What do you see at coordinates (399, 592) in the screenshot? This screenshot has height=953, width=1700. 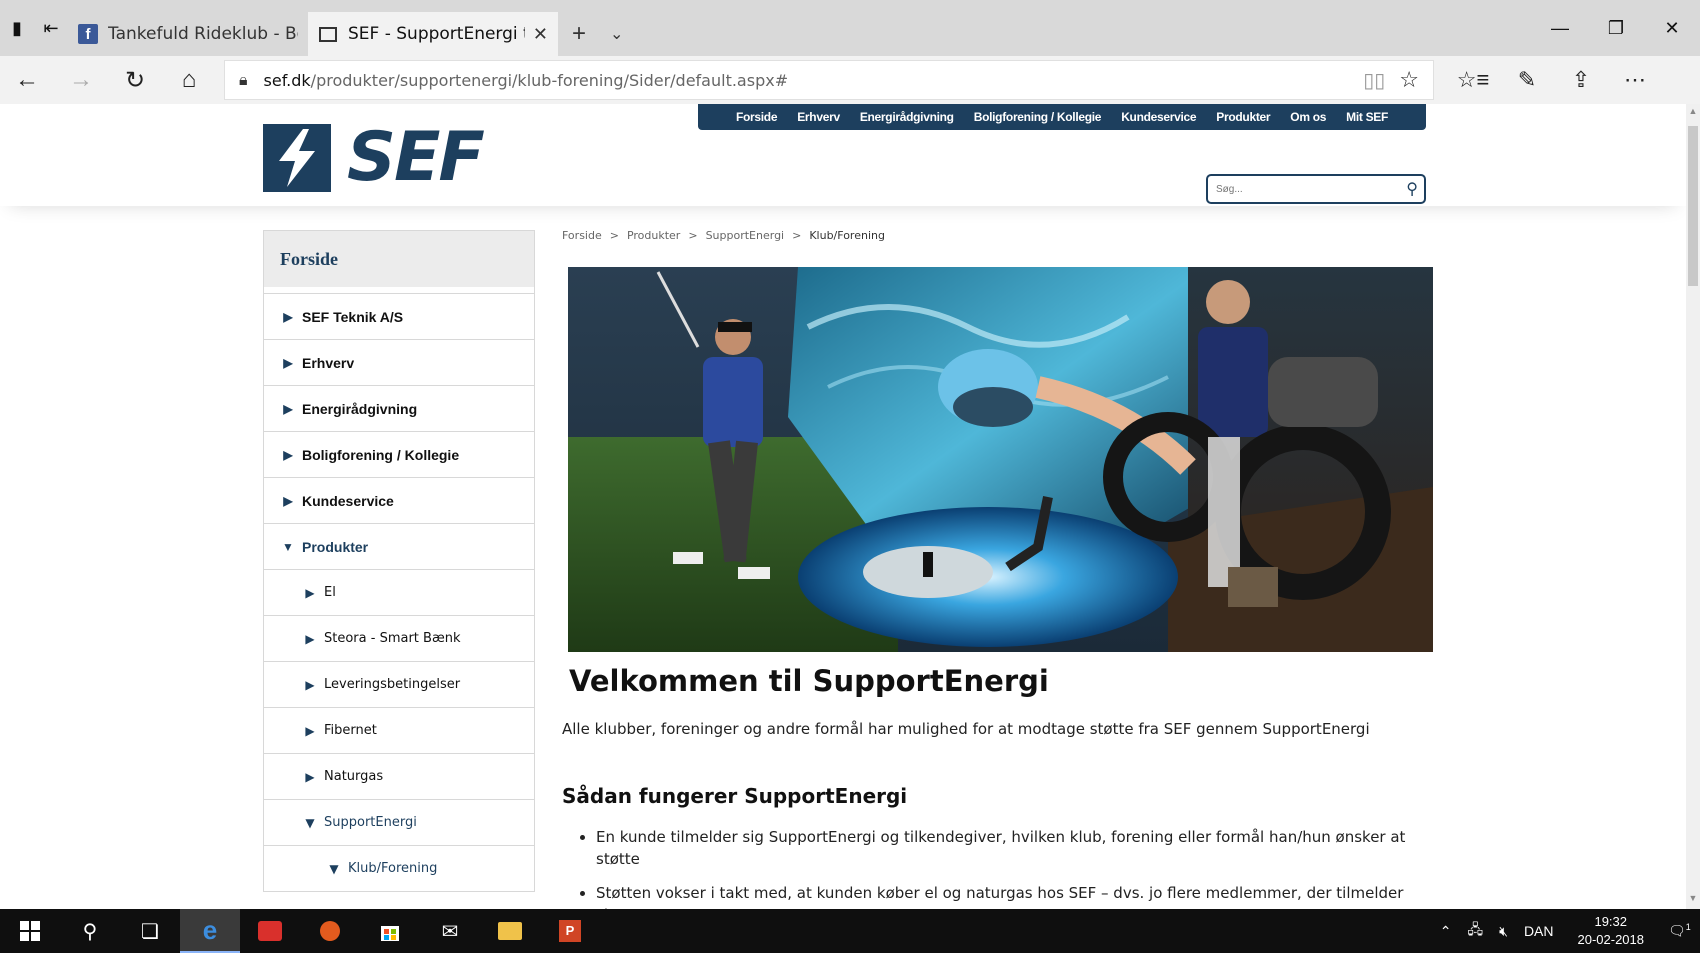 I see `sidebar-item-el: ▶ El` at bounding box center [399, 592].